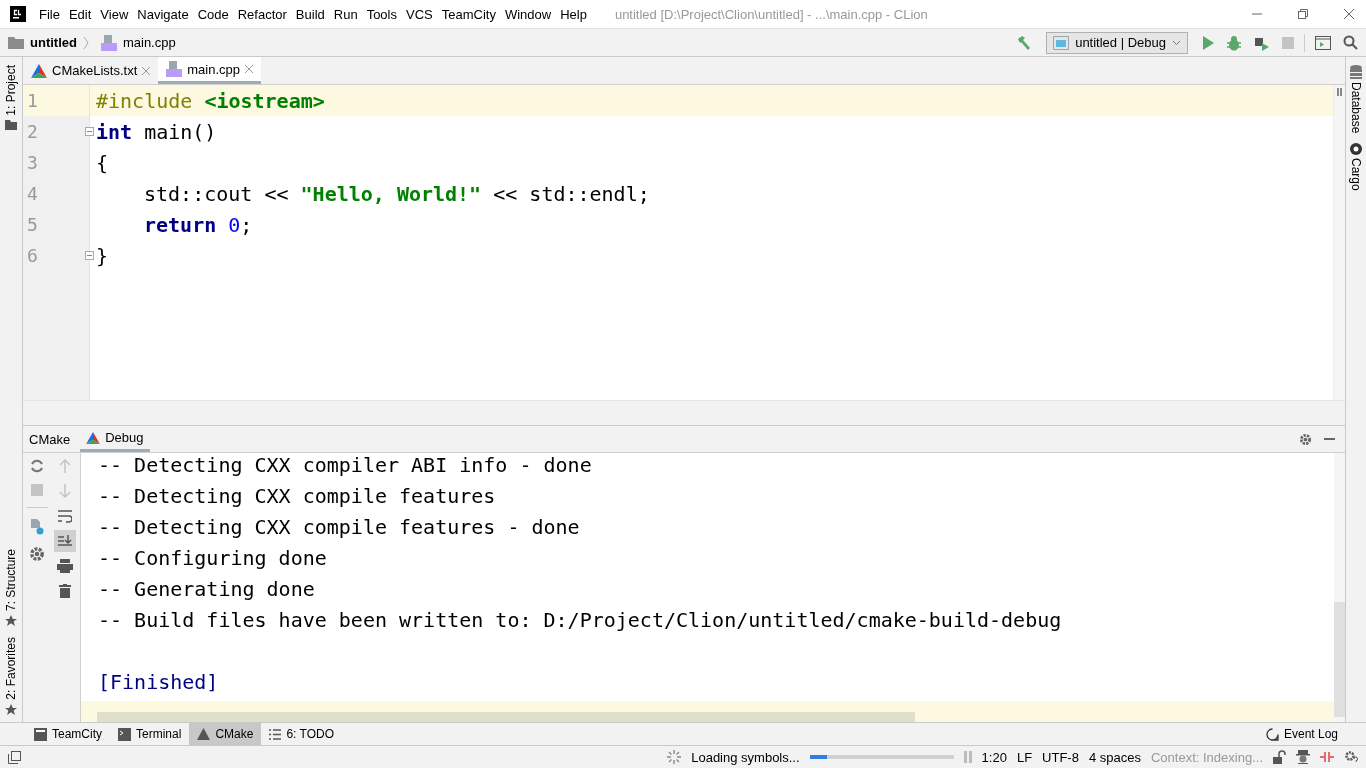 The image size is (1366, 768). What do you see at coordinates (149, 42) in the screenshot?
I see `breadcrumb: main.cpp` at bounding box center [149, 42].